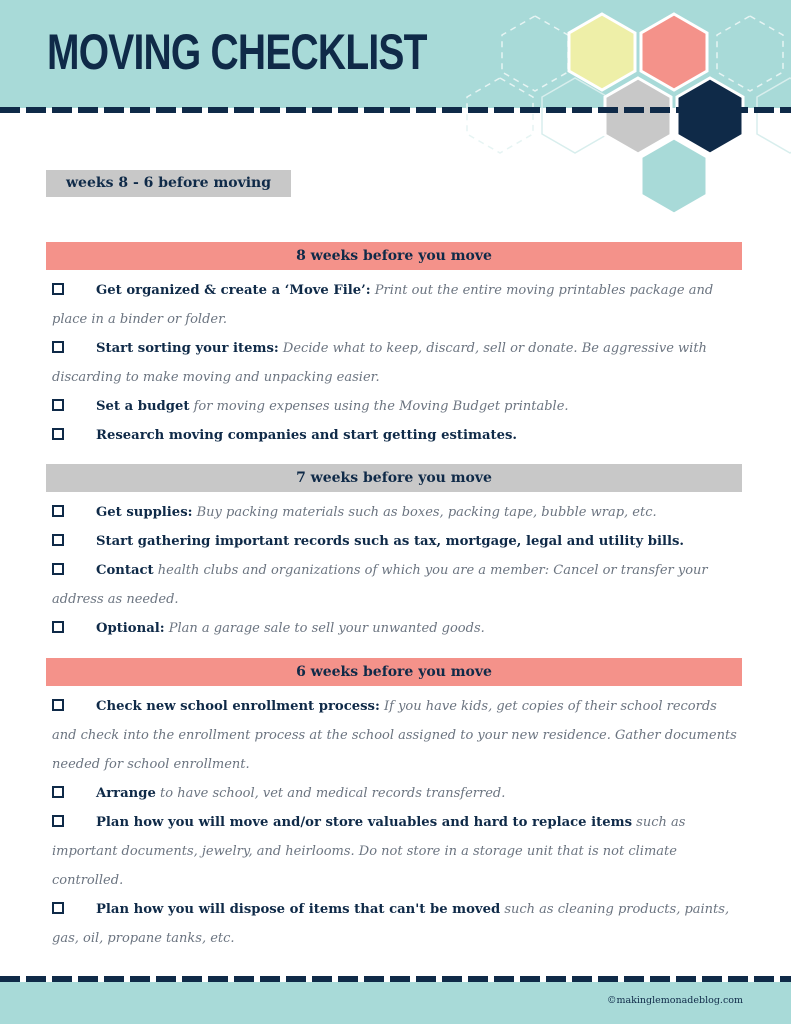  What do you see at coordinates (638, 116) in the screenshot?
I see `gray-hexagon` at bounding box center [638, 116].